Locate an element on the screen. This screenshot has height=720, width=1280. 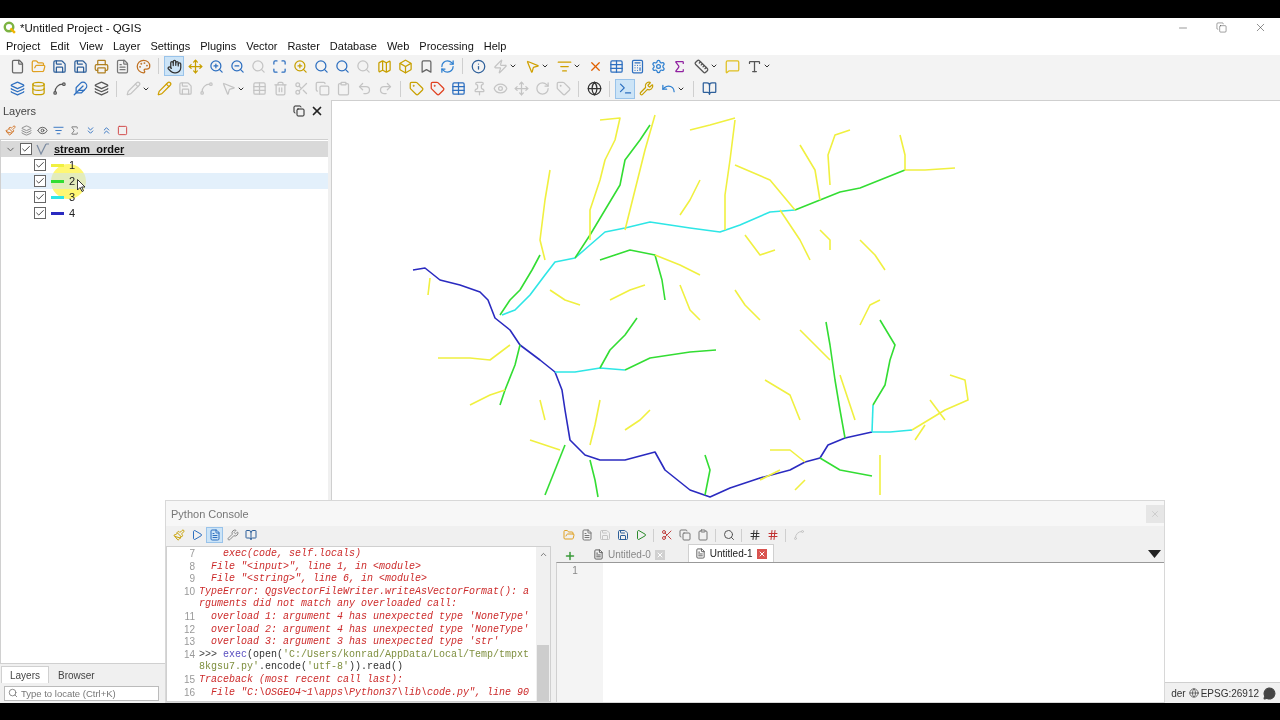
code-line: File "<input>", line 1, in <module> is located at coordinates (316, 566).